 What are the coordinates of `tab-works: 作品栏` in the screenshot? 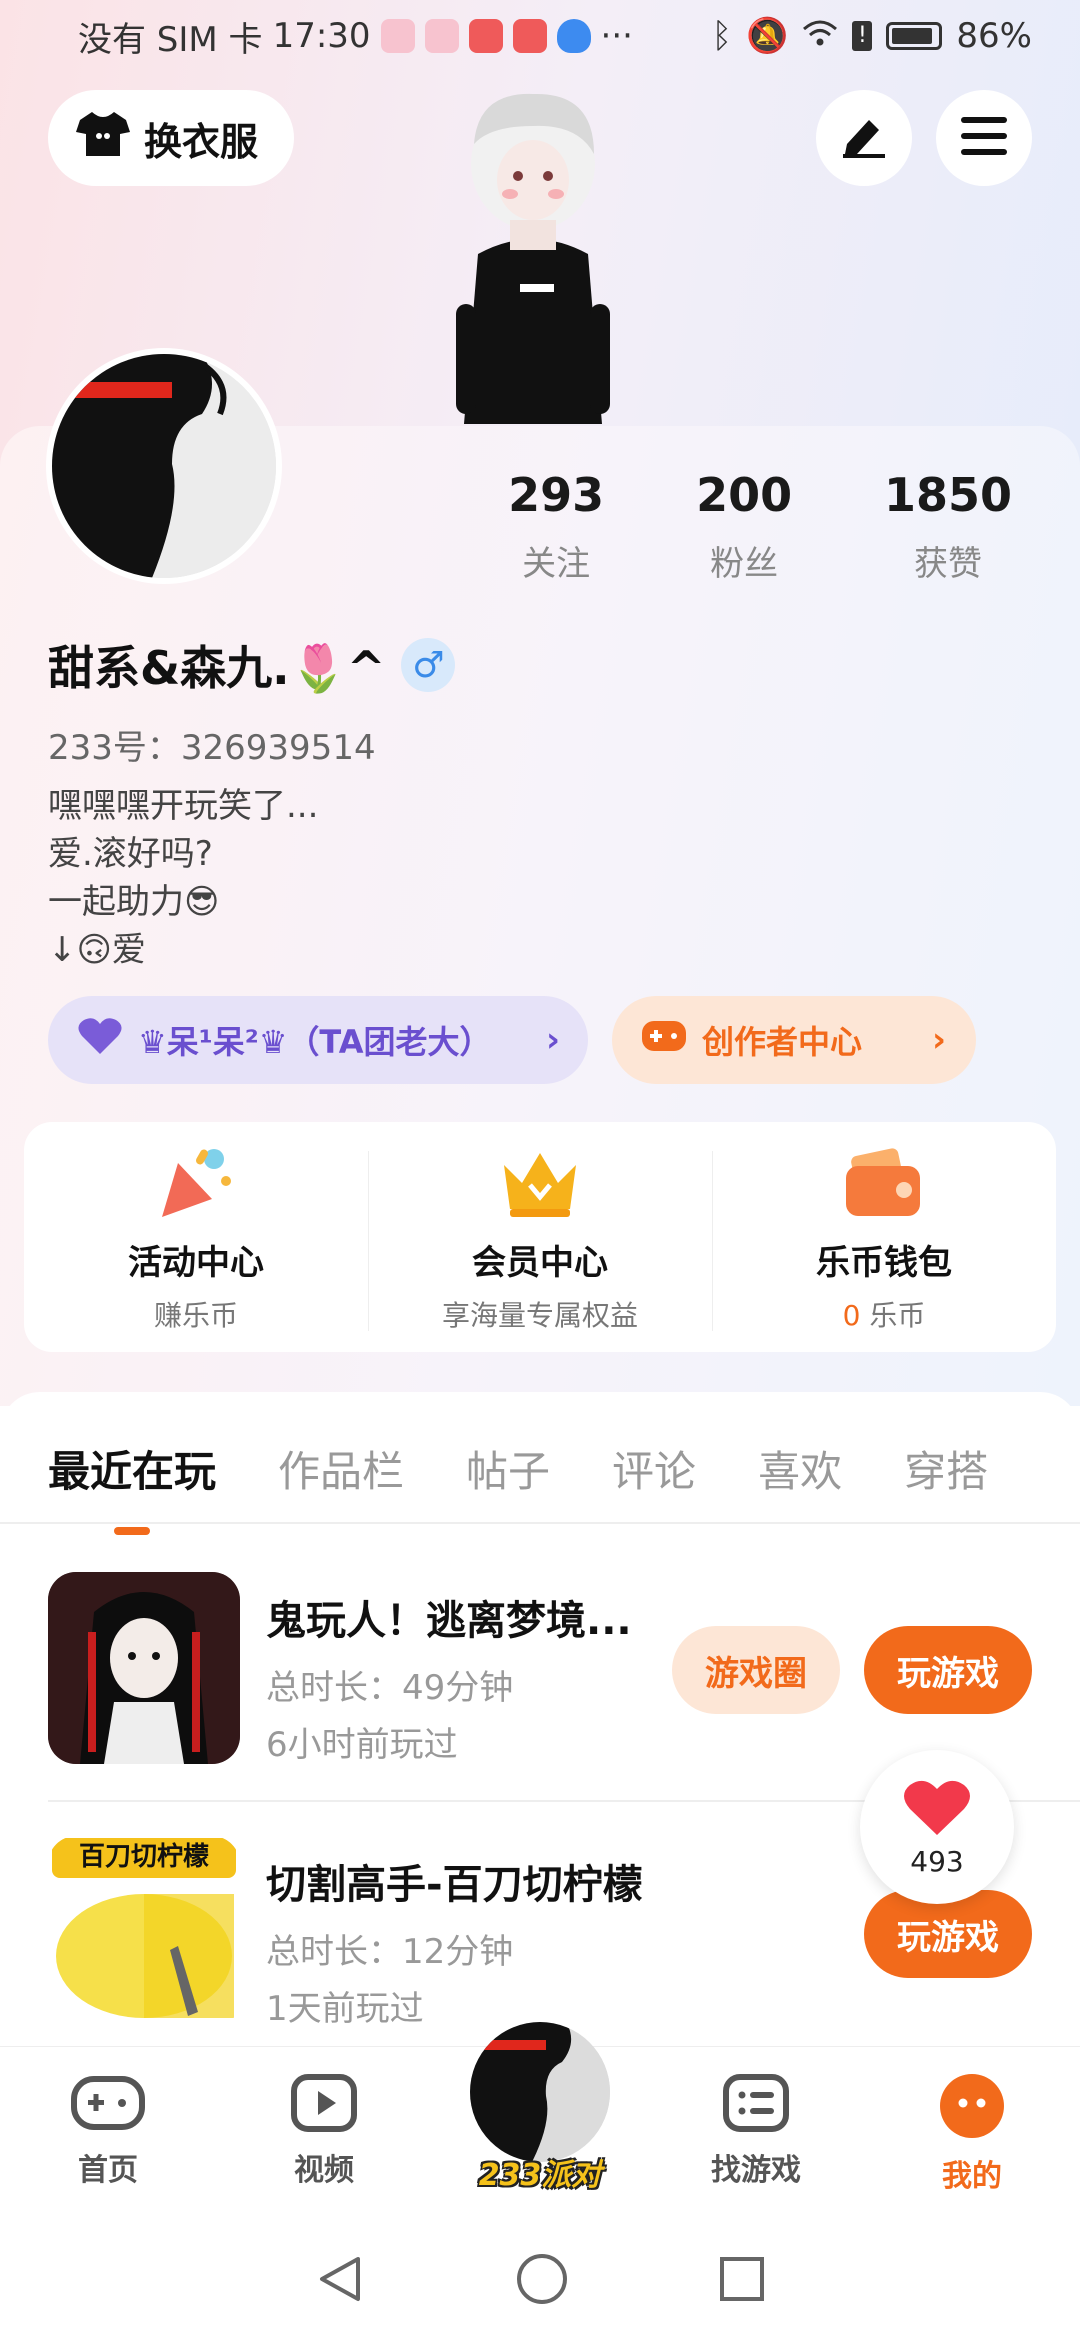 It's located at (341, 1468).